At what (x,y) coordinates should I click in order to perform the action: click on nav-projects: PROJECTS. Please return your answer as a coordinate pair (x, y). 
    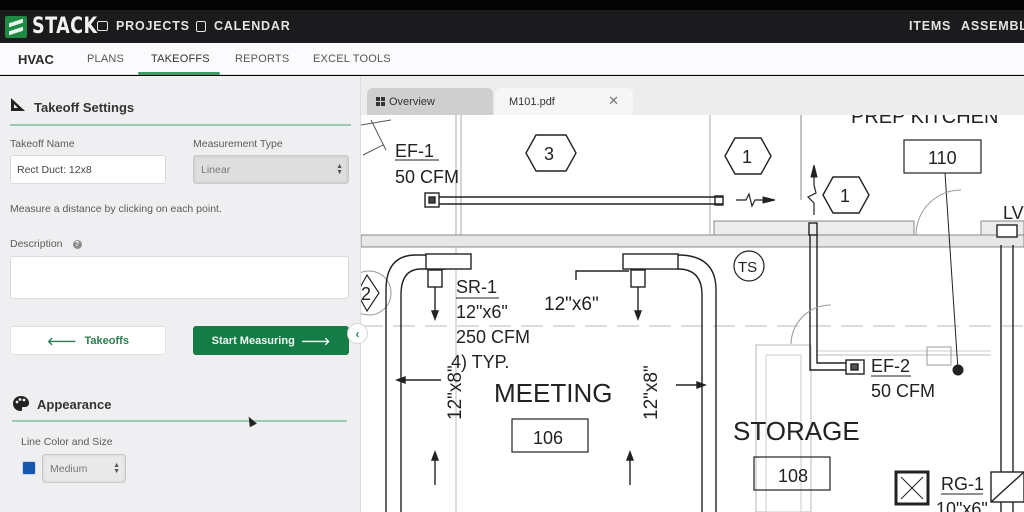
    Looking at the image, I should click on (143, 26).